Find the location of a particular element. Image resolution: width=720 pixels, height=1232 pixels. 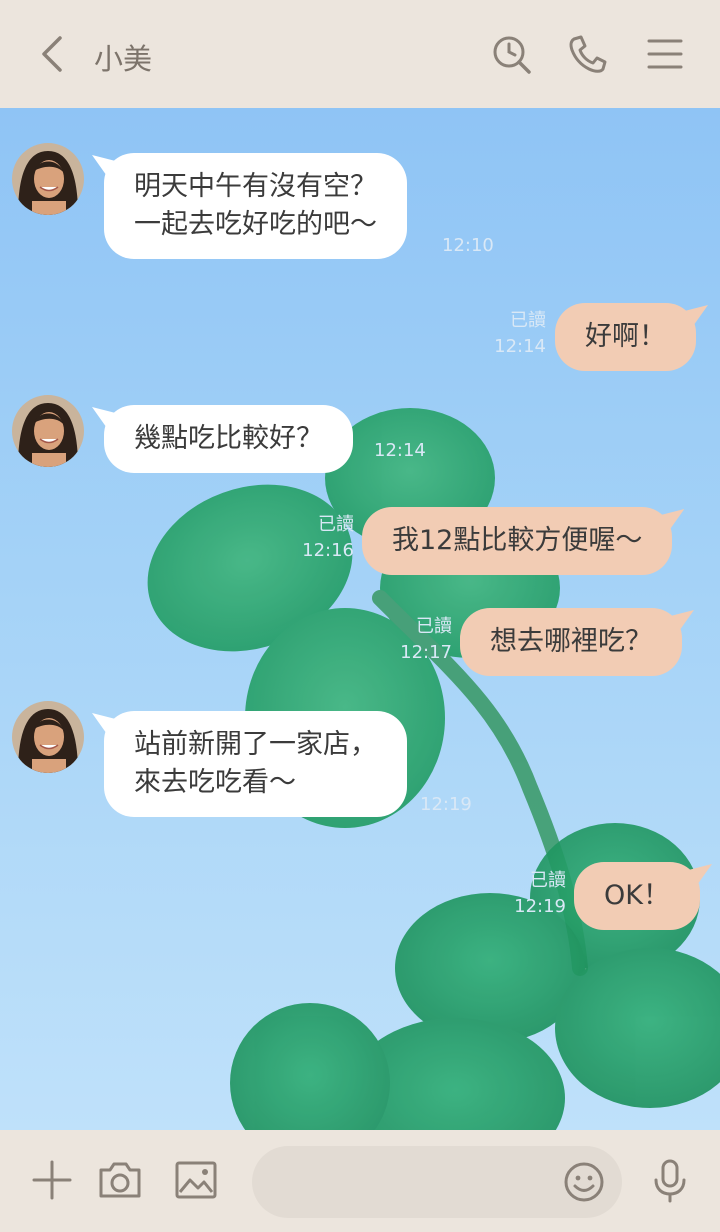

message-time: 12:10 is located at coordinates (468, 245).